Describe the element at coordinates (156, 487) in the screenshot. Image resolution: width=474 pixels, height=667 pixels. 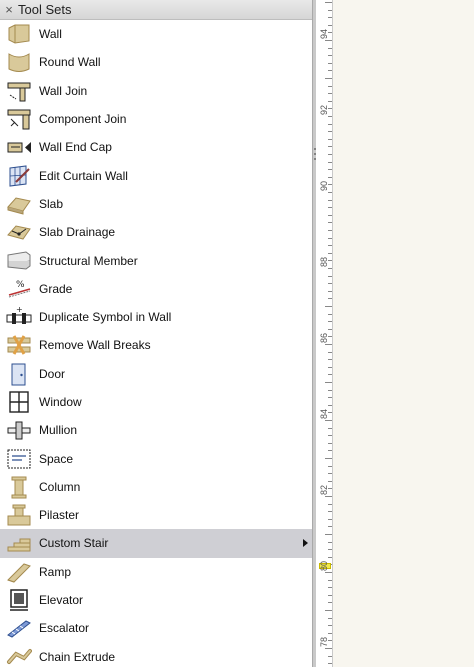
I see `tool-column: Column` at that location.